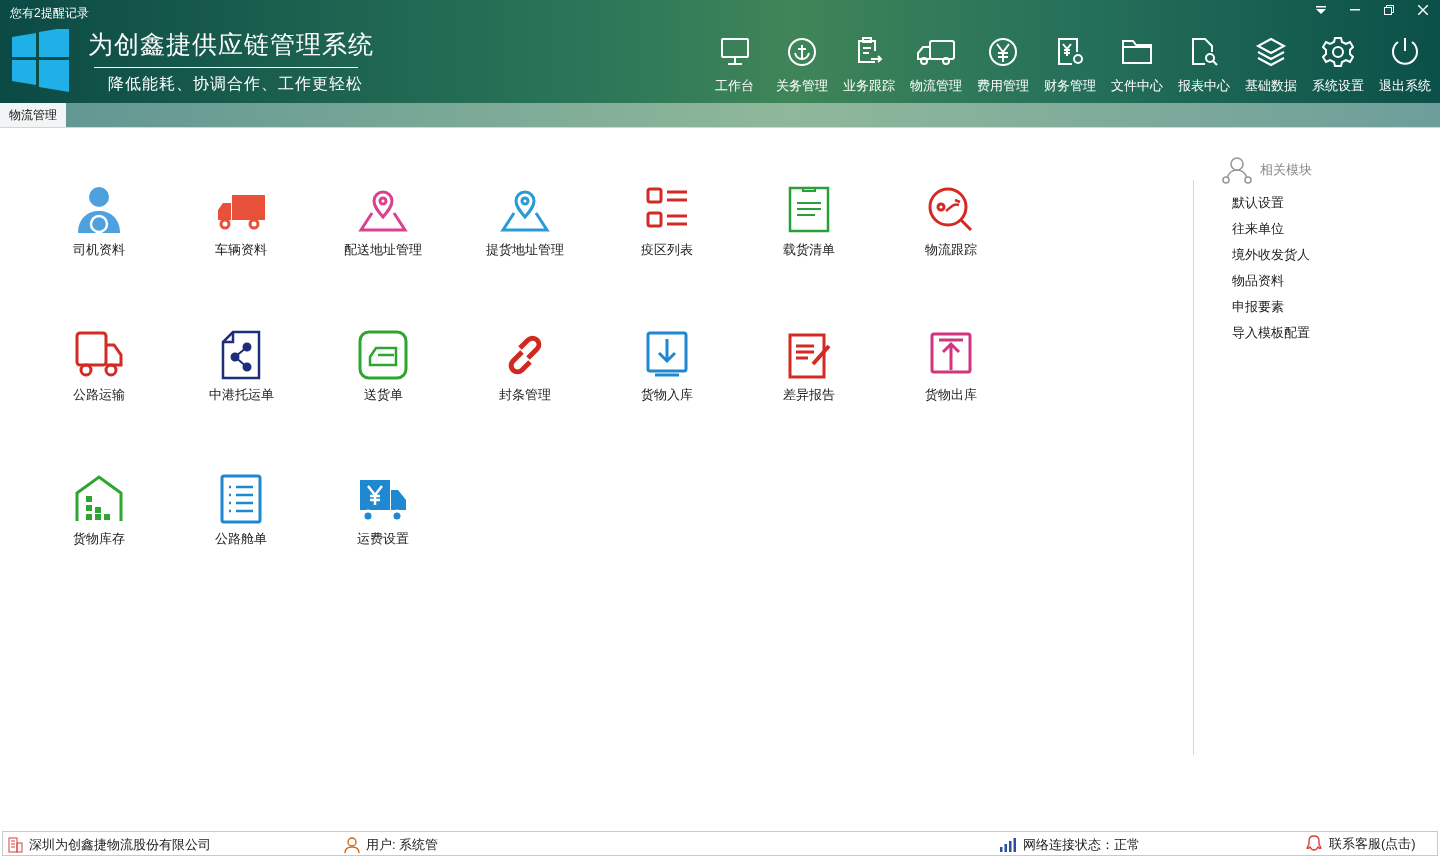  I want to click on module-button: 疫区列表, so click(667, 222).